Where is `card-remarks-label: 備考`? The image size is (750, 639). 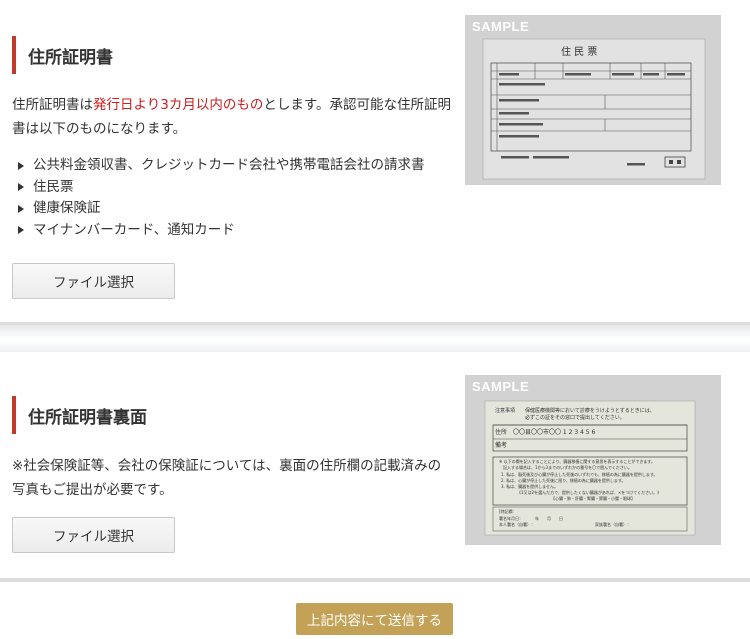 card-remarks-label: 備考 is located at coordinates (501, 445).